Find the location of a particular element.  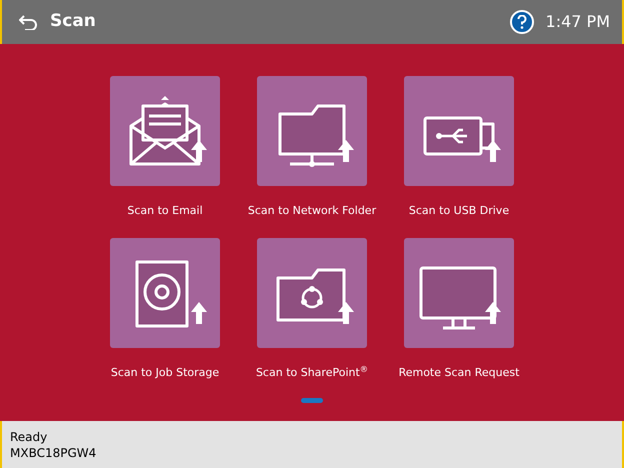

tile-label: Scan to USB Drive is located at coordinates (459, 211).